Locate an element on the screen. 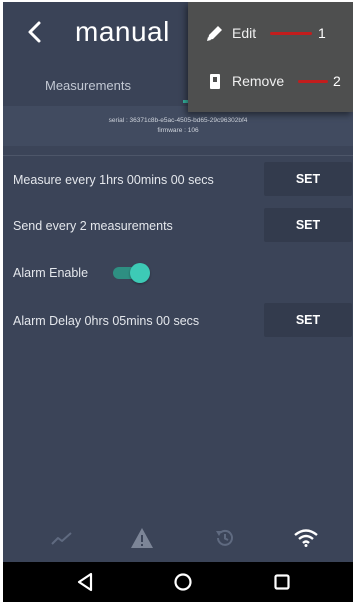 Image resolution: width=356 pixels, height=603 pixels. nav-history-button is located at coordinates (225, 538).